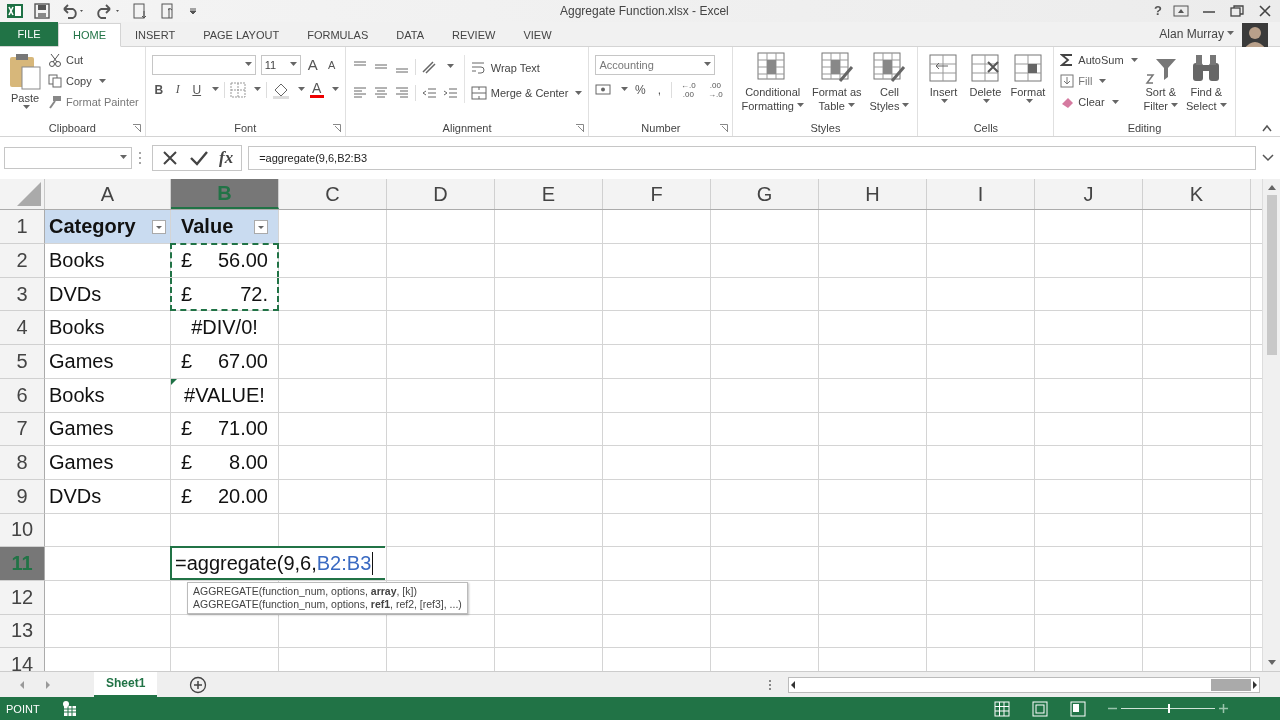 The width and height of the screenshot is (1280, 720). What do you see at coordinates (224, 462) in the screenshot?
I see `value-cell: £ 8.00` at bounding box center [224, 462].